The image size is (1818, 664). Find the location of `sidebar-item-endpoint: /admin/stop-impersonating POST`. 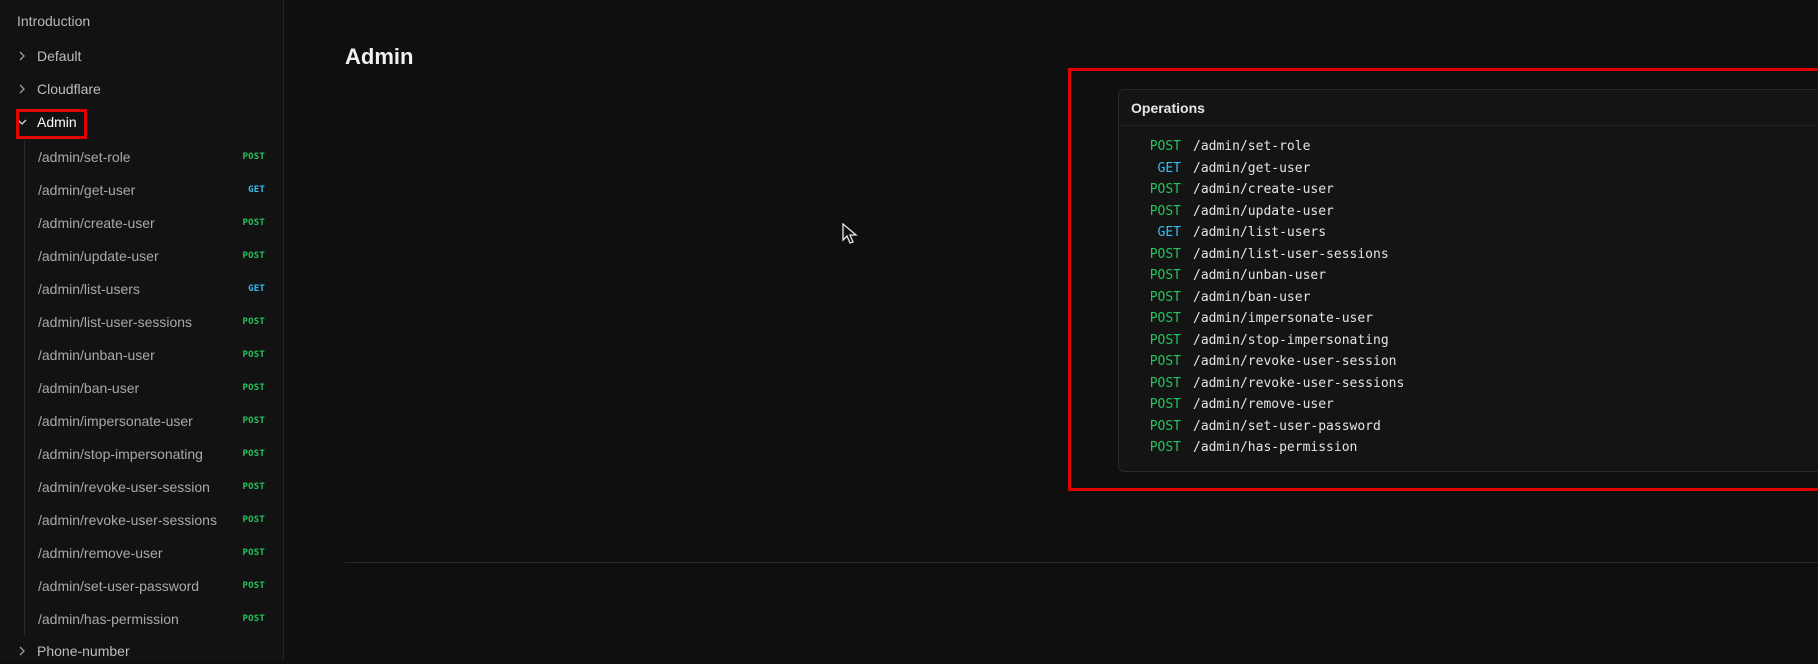

sidebar-item-endpoint: /admin/stop-impersonating POST is located at coordinates (152, 453).